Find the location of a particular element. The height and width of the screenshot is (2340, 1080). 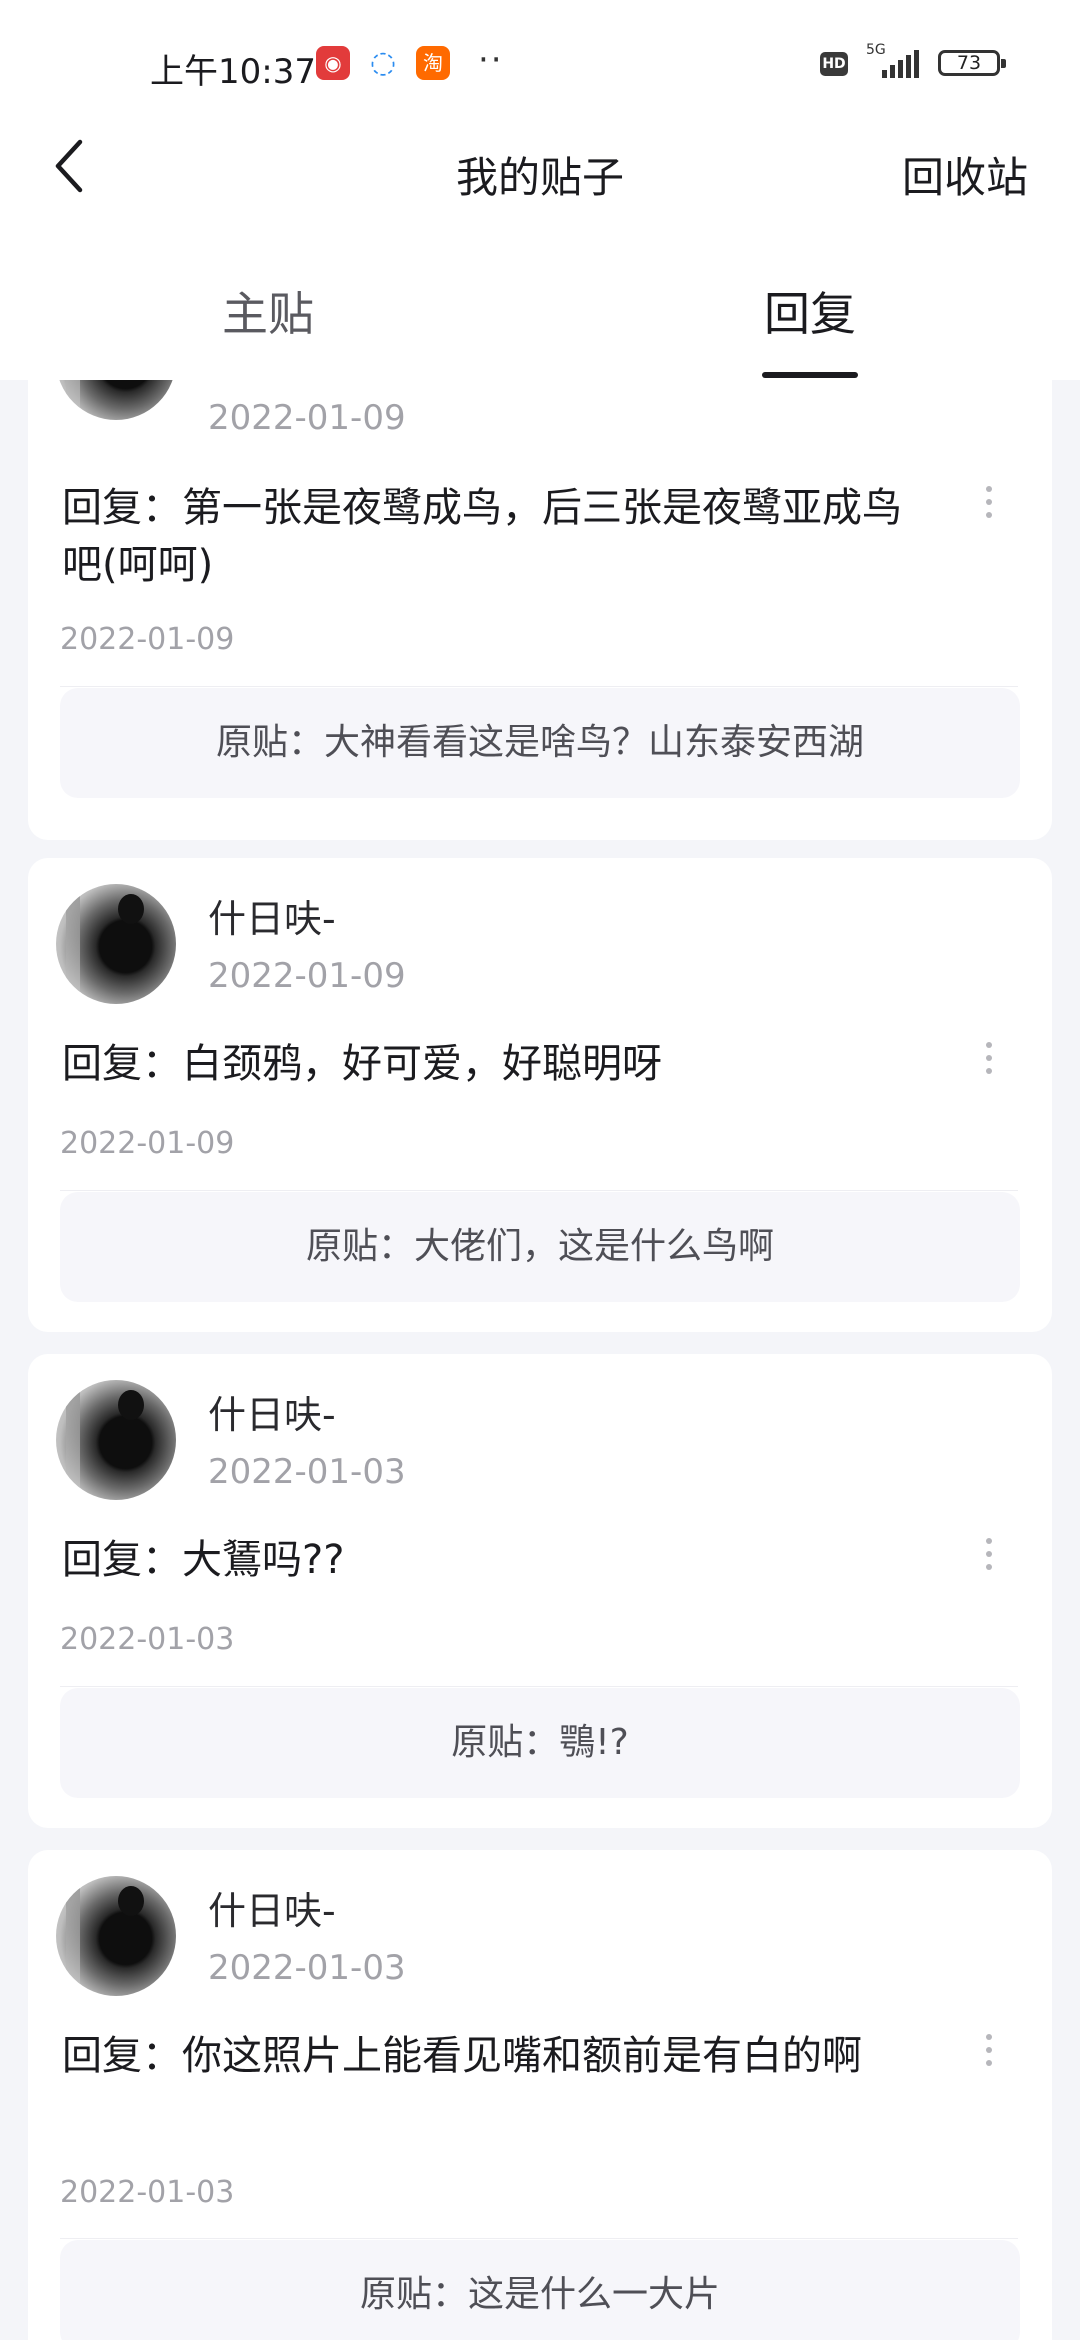

original-post-link: 原贴：大佬们，这是什么鸟啊 is located at coordinates (540, 1247).